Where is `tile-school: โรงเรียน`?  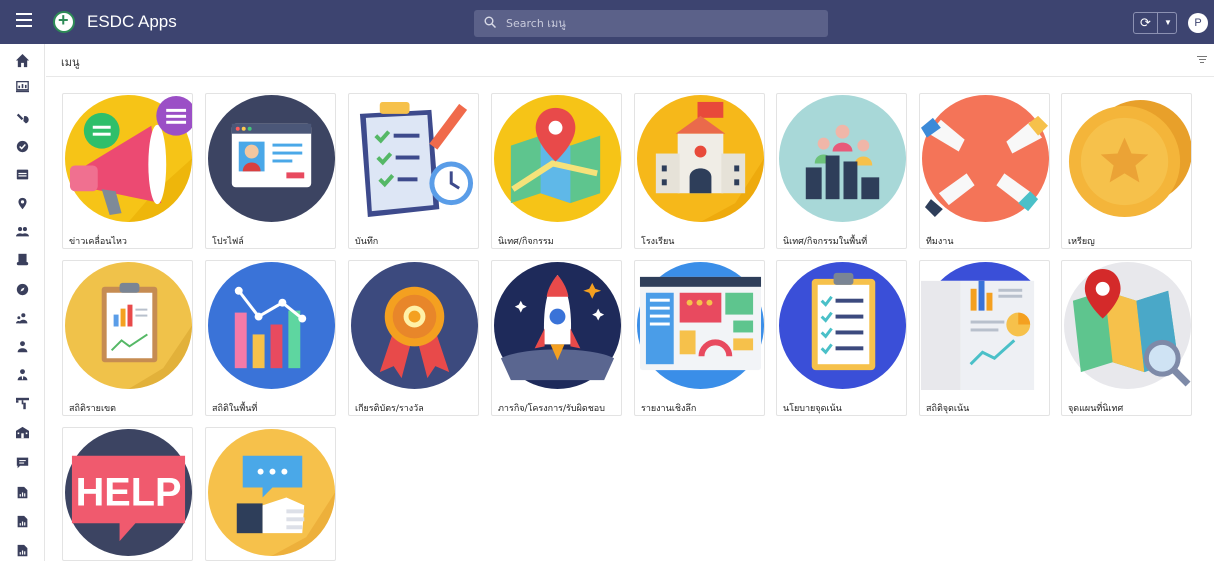
tile-school: โรงเรียน is located at coordinates (699, 171).